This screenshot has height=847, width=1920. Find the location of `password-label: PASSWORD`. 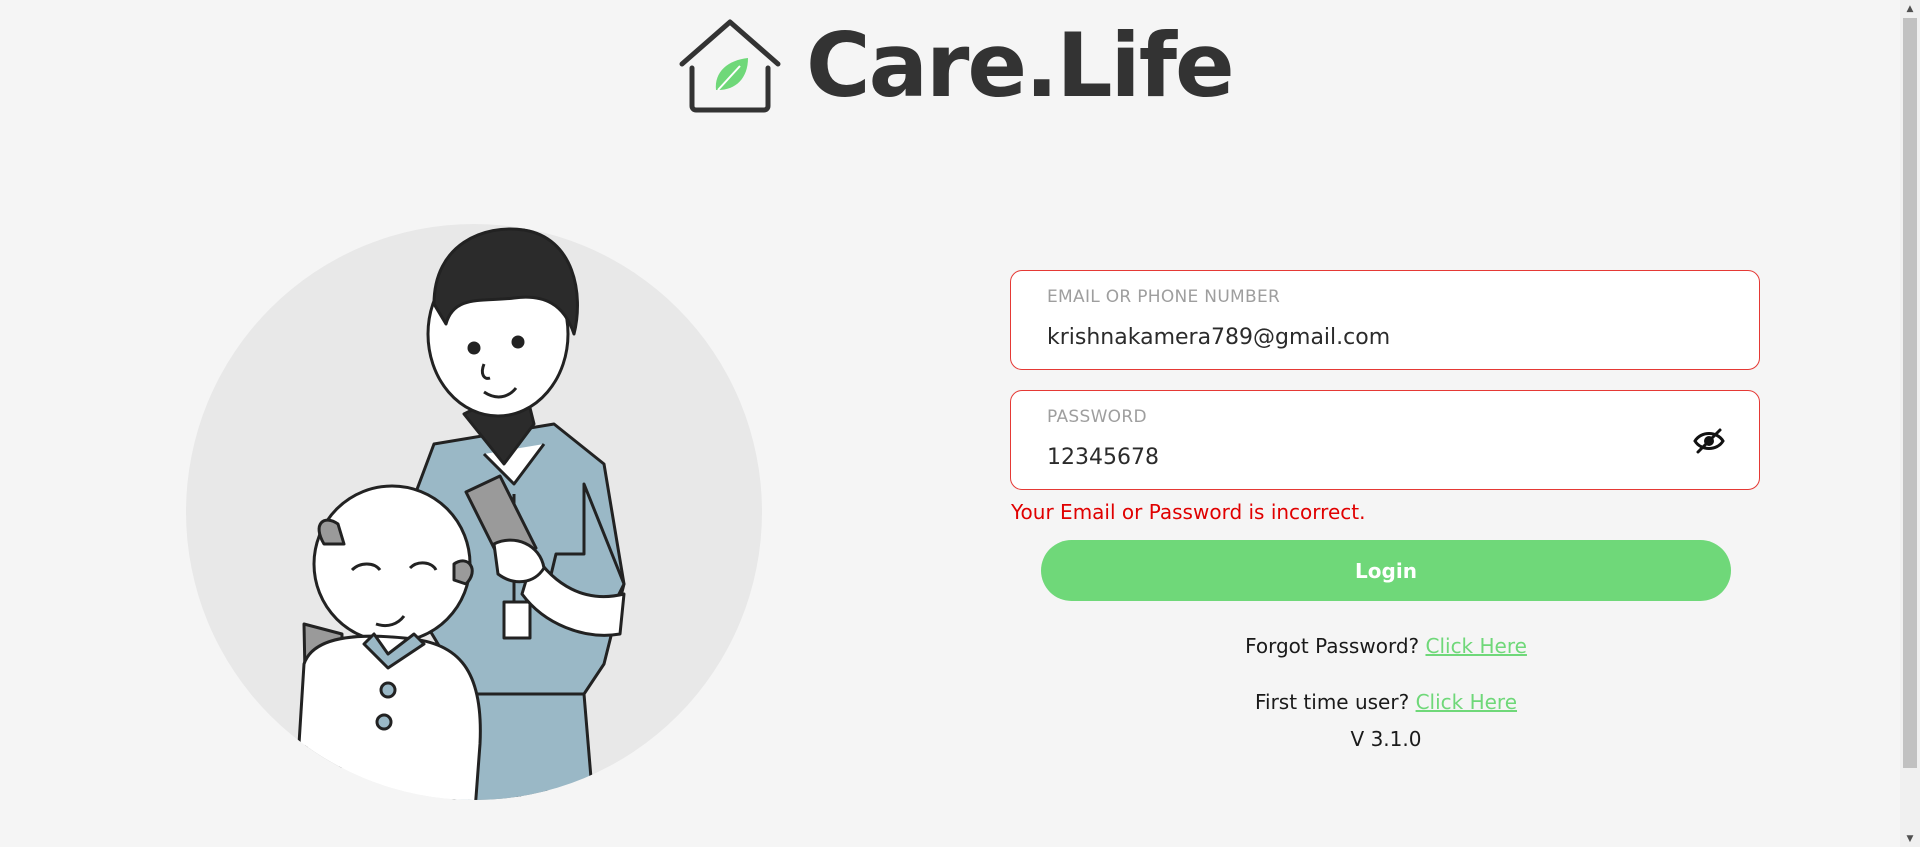

password-label: PASSWORD is located at coordinates (1097, 417).